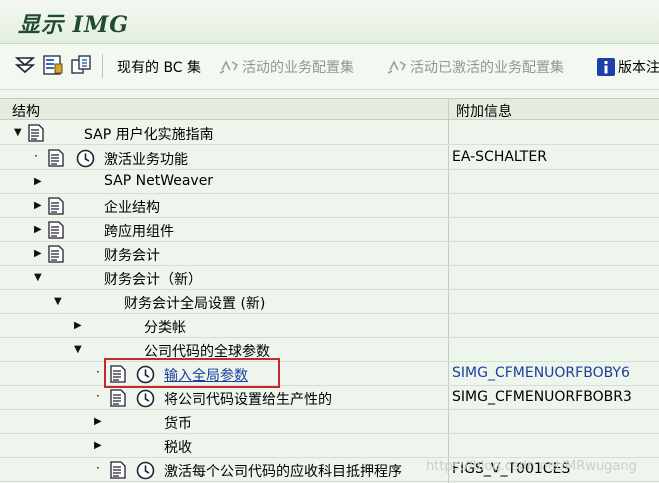 The height and width of the screenshot is (483, 659). I want to click on tree-node-label: 货币, so click(178, 423).